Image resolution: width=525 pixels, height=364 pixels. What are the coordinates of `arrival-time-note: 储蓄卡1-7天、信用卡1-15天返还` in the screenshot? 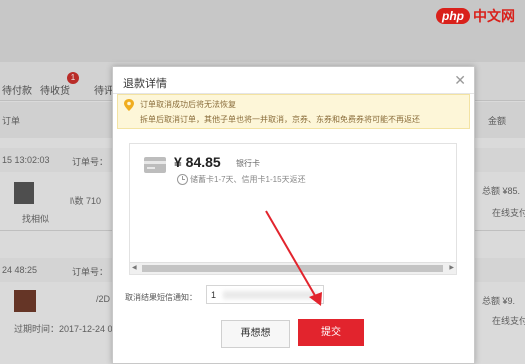 It's located at (248, 179).